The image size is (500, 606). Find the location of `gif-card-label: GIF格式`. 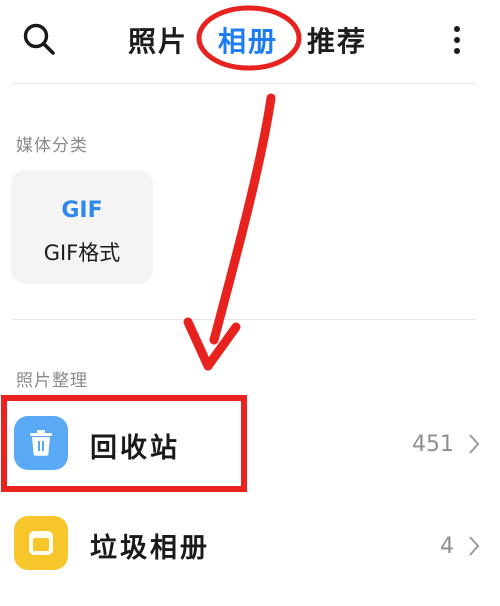

gif-card-label: GIF格式 is located at coordinates (82, 253).